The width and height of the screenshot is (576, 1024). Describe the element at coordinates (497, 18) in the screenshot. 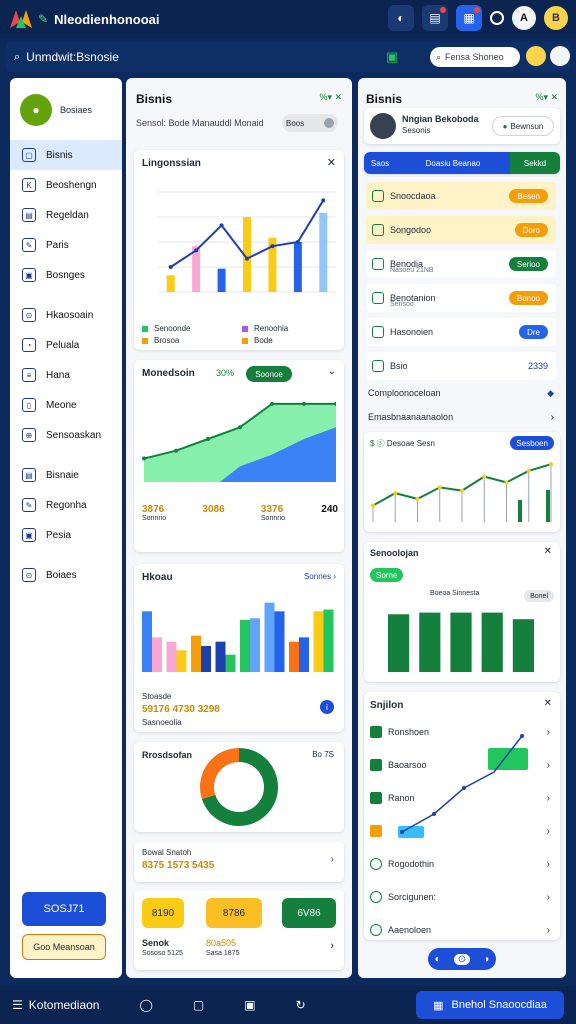

I see `circle-icon` at that location.